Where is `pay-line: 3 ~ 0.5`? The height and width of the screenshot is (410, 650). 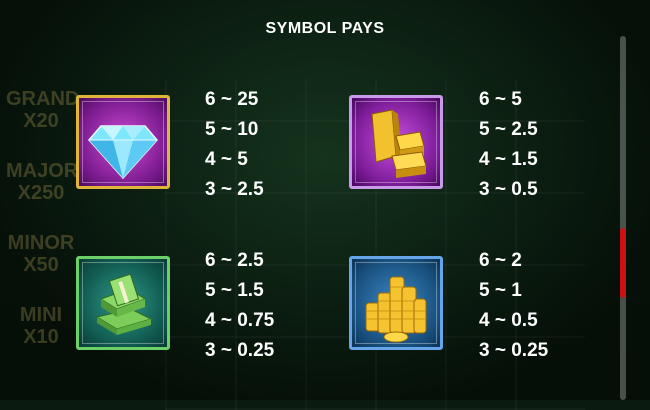
pay-line: 3 ~ 0.5 is located at coordinates (508, 189).